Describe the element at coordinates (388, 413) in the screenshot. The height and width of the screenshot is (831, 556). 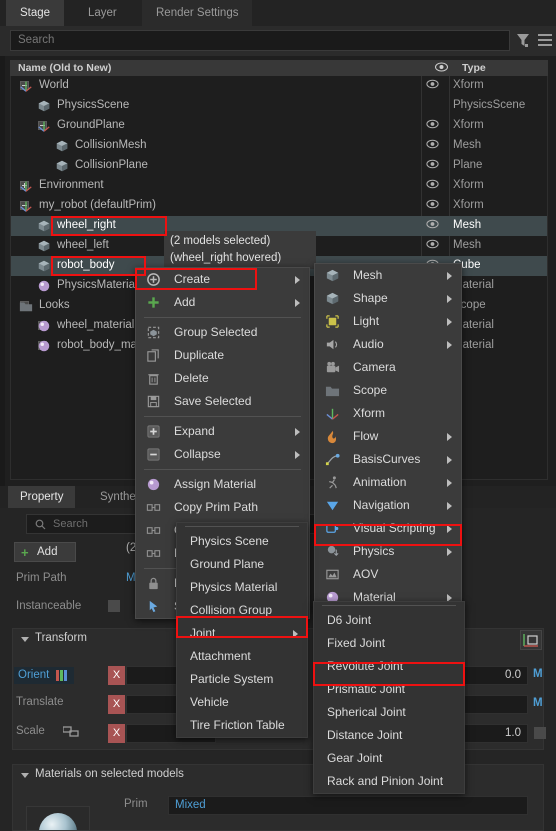
I see `menu-item-xform: Xform` at that location.